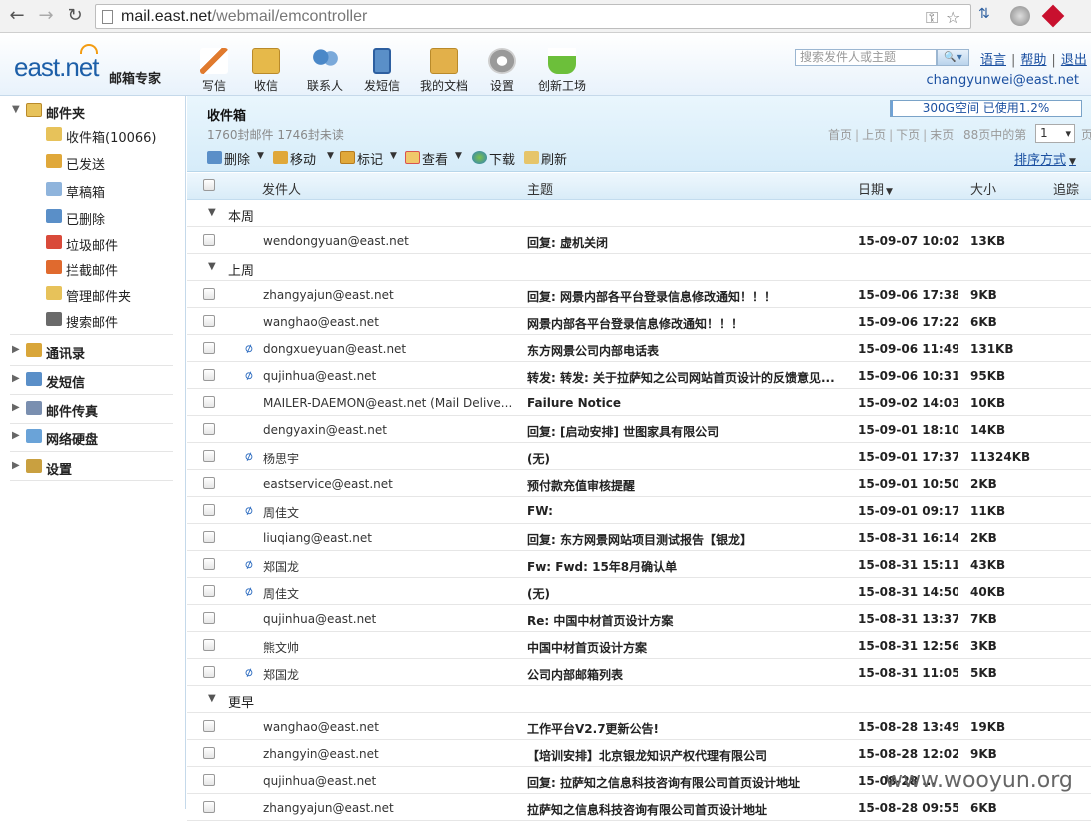 The height and width of the screenshot is (821, 1091). Describe the element at coordinates (113, 269) in the screenshot. I see `sidebar-item-folder: 拦截邮件` at that location.